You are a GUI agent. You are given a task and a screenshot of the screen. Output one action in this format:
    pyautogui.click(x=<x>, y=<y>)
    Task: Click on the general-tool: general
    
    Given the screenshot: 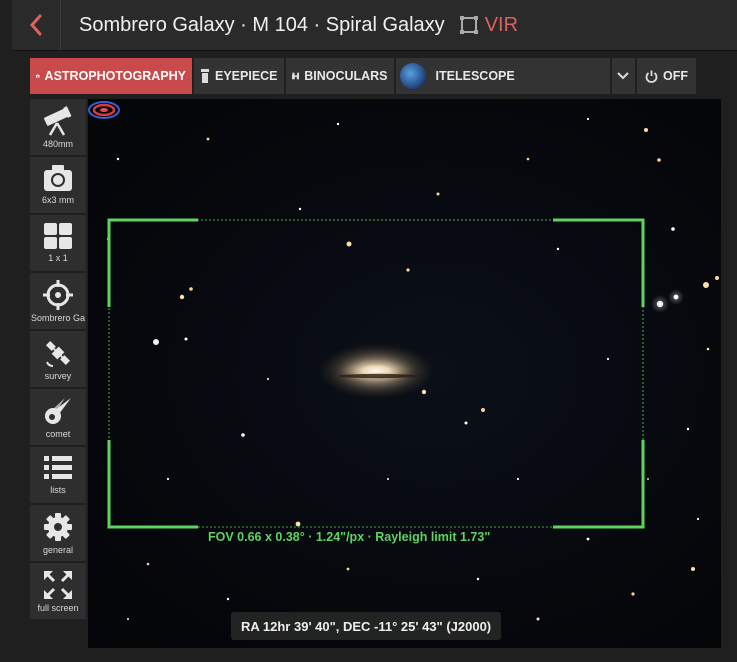 What is the action you would take?
    pyautogui.click(x=58, y=533)
    